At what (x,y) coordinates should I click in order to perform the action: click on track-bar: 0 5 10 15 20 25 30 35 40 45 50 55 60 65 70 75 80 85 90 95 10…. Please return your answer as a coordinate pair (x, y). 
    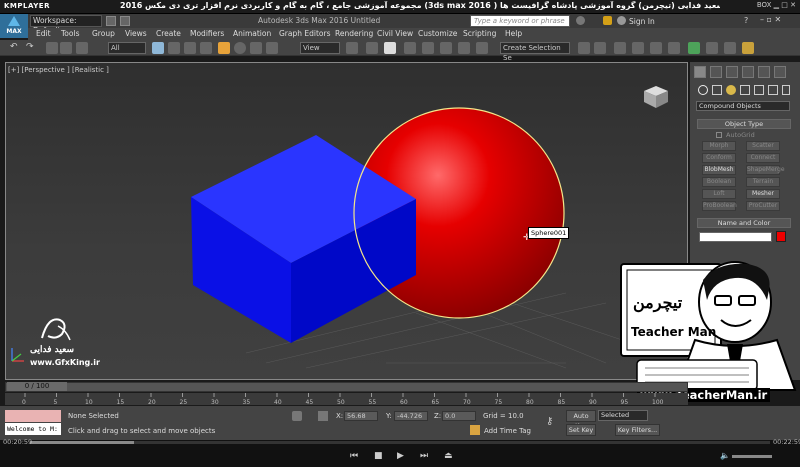
    Looking at the image, I should click on (346, 399).